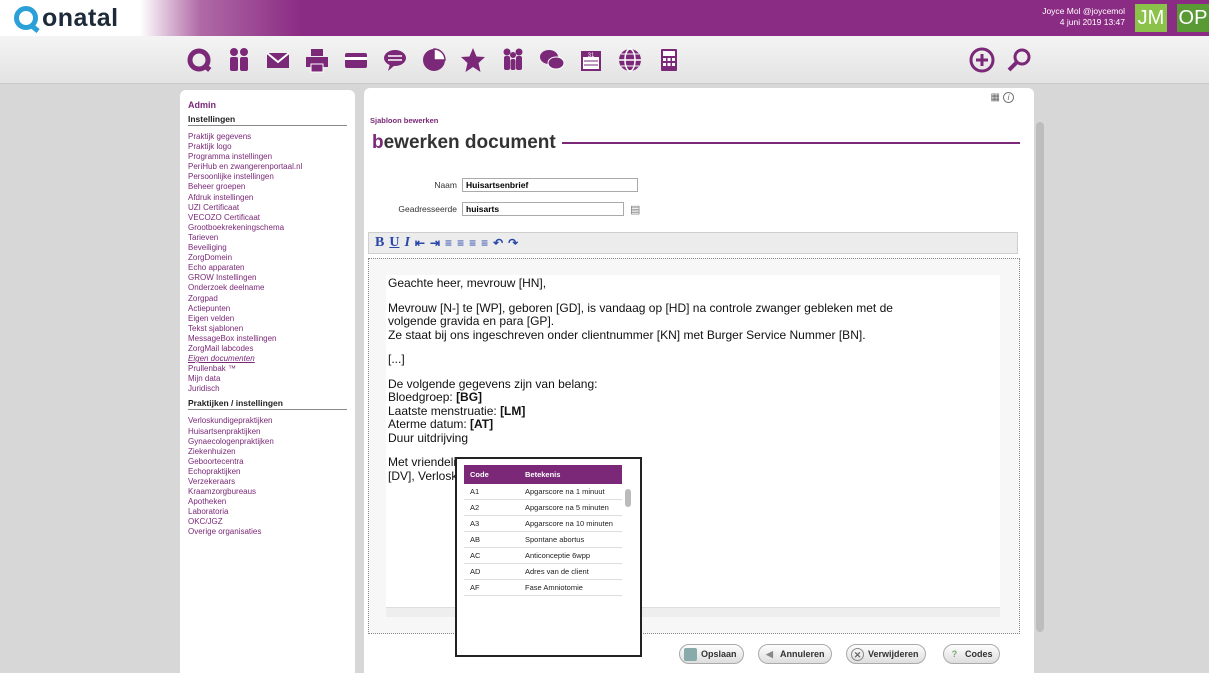  What do you see at coordinates (267, 522) in the screenshot?
I see `sidebar-item-2-10: OKC/JGZ` at bounding box center [267, 522].